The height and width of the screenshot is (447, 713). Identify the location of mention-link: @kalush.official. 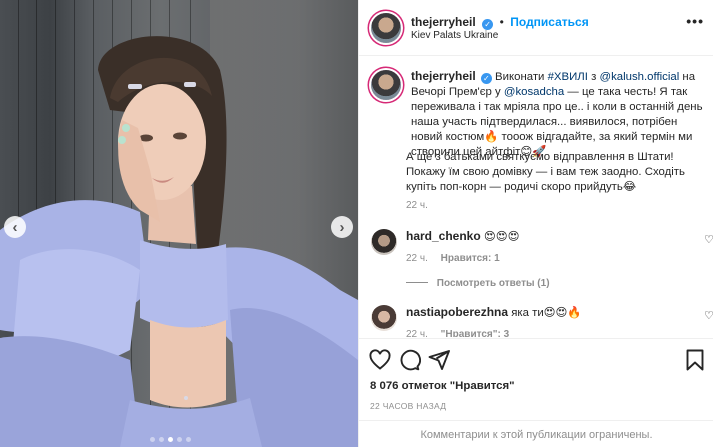
(640, 77).